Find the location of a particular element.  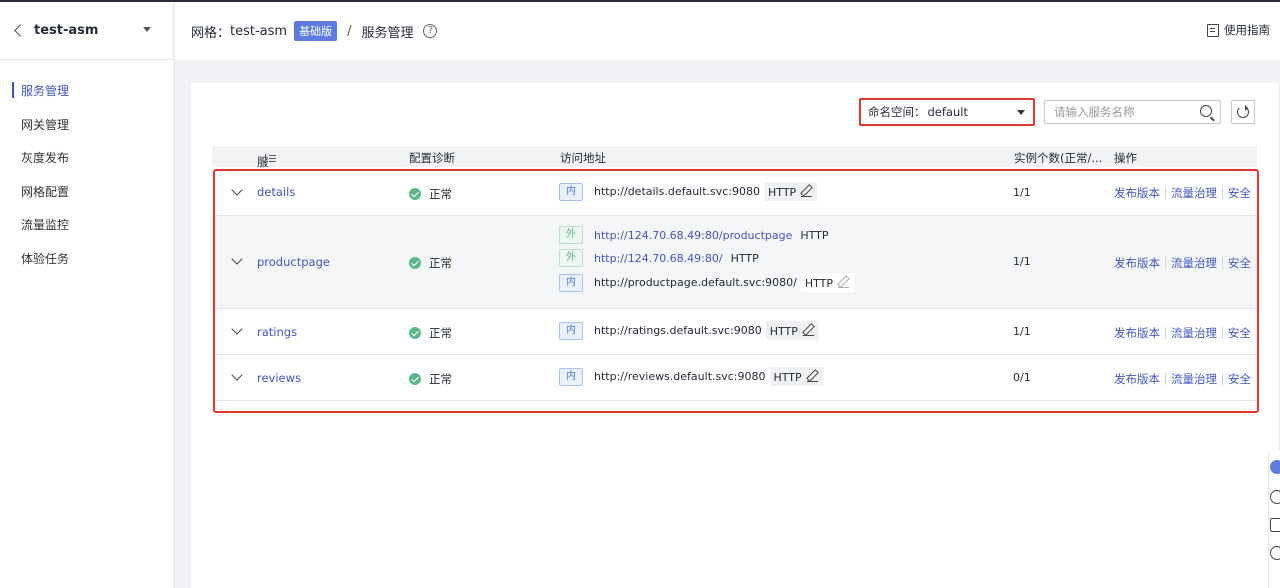

user-guide-link: 使用指南 is located at coordinates (1238, 30).